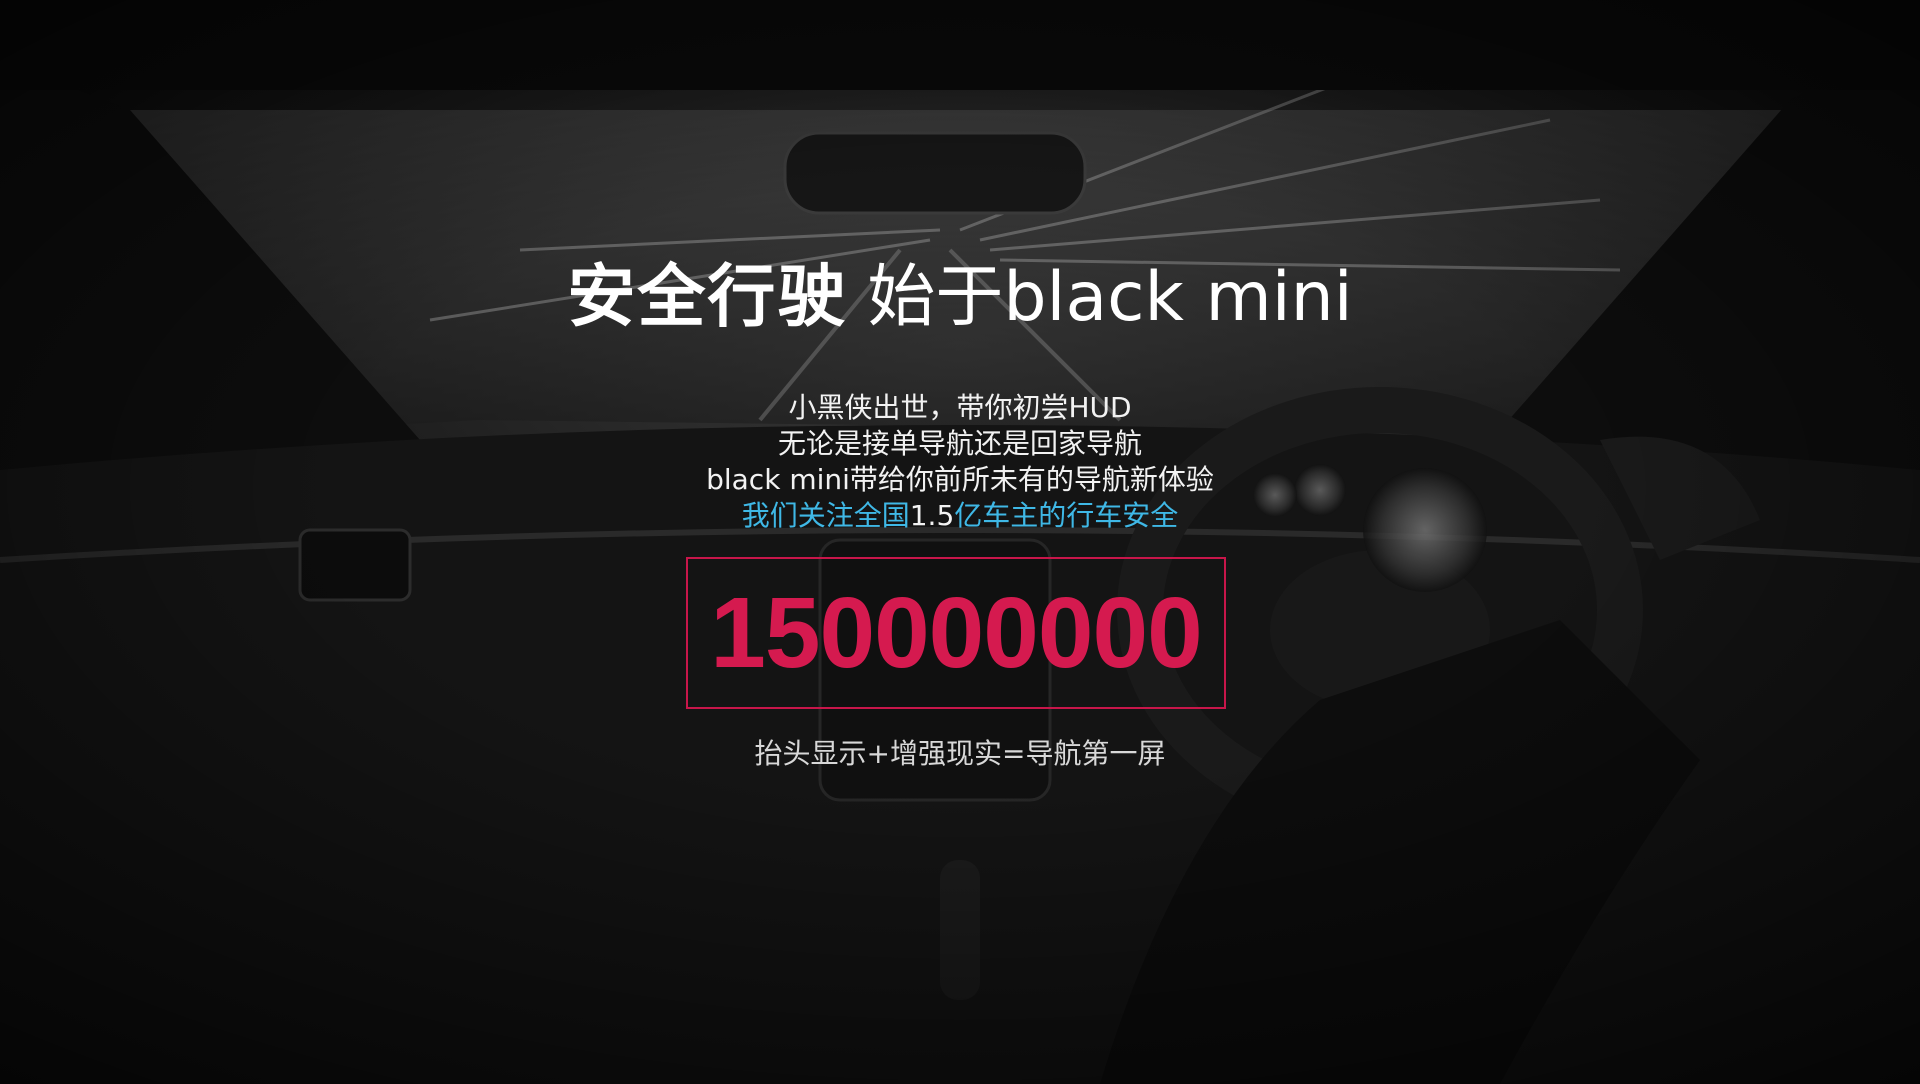 The width and height of the screenshot is (1920, 1084). What do you see at coordinates (1110, 297) in the screenshot?
I see `headline-light: 始于black mini` at bounding box center [1110, 297].